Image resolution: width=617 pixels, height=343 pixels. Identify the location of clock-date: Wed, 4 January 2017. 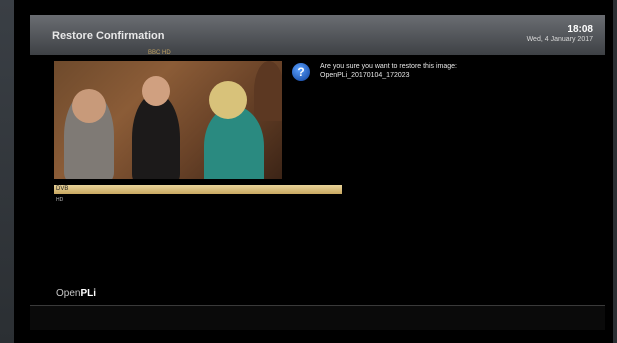
(559, 39).